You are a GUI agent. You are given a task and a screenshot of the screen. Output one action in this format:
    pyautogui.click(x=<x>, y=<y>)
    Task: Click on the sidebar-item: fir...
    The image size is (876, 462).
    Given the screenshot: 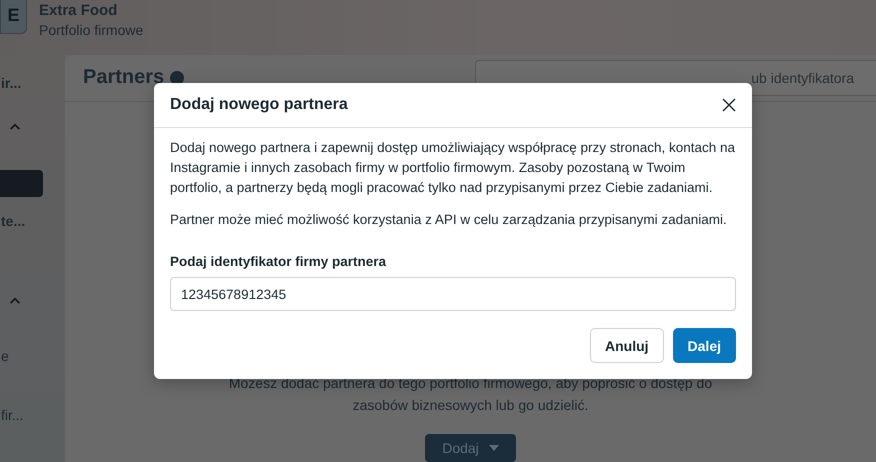 What is the action you would take?
    pyautogui.click(x=33, y=414)
    